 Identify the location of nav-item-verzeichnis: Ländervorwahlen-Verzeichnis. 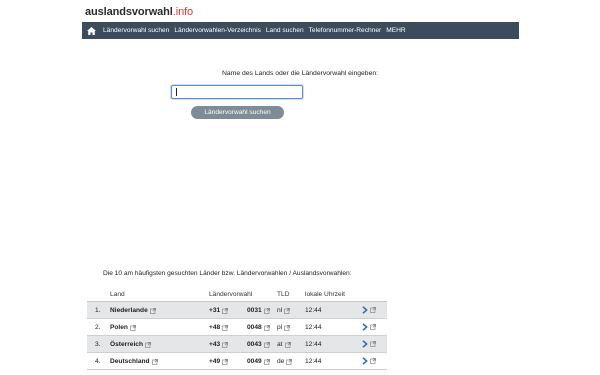
(217, 30).